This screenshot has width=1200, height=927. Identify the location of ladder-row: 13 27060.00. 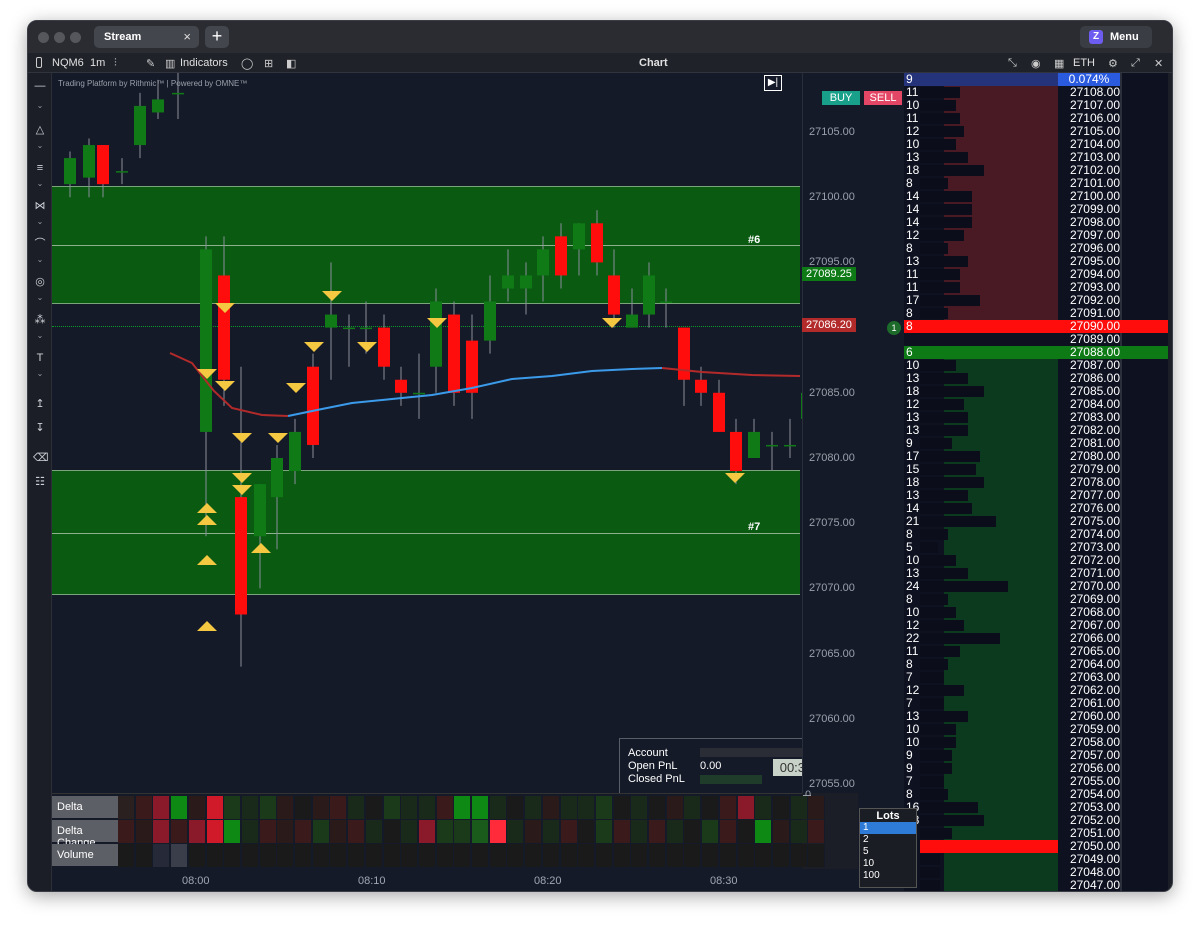
(1036, 716).